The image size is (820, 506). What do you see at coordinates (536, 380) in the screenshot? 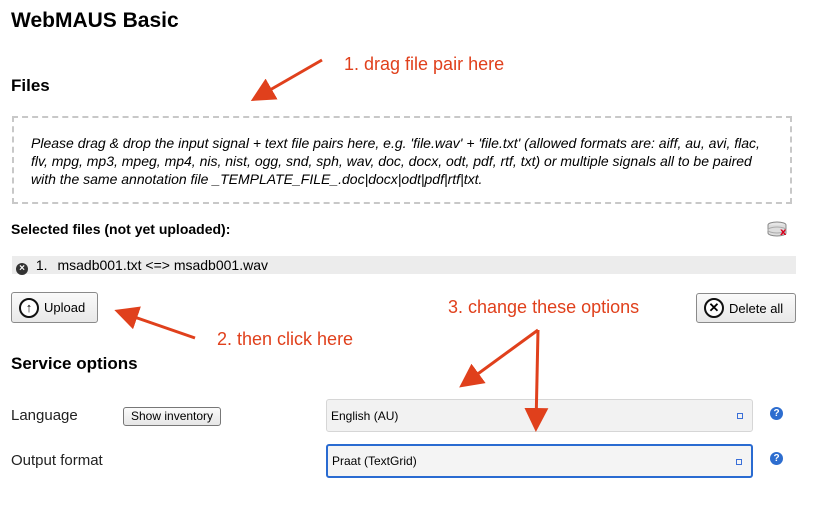
I see `arrow-to-output-format` at bounding box center [536, 380].